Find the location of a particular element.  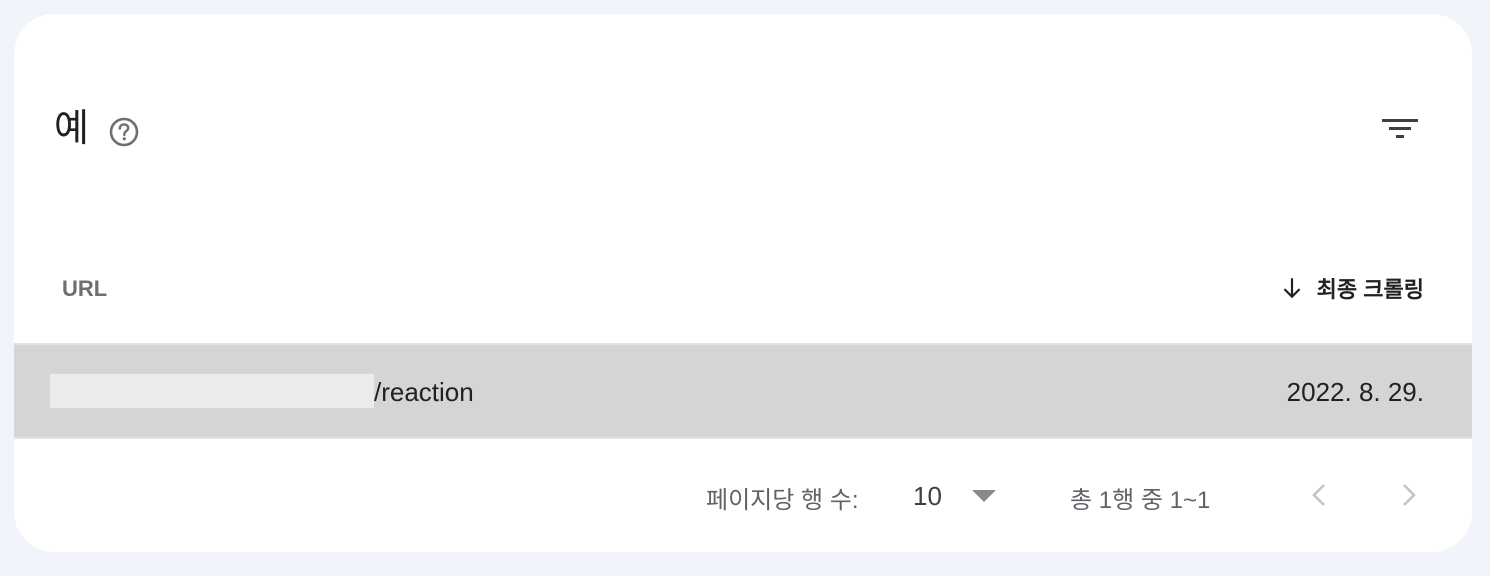

rows-per-page-label: 페이지당 행 수: is located at coordinates (782, 500).